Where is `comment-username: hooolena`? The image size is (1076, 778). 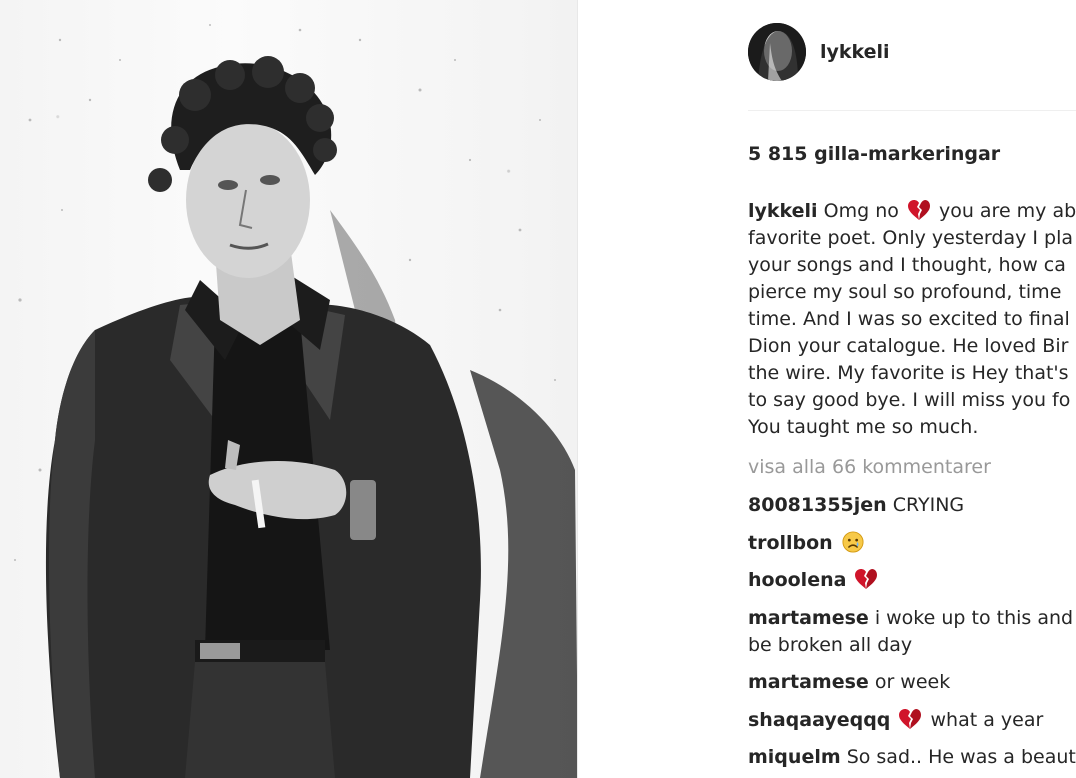 comment-username: hooolena is located at coordinates (797, 580).